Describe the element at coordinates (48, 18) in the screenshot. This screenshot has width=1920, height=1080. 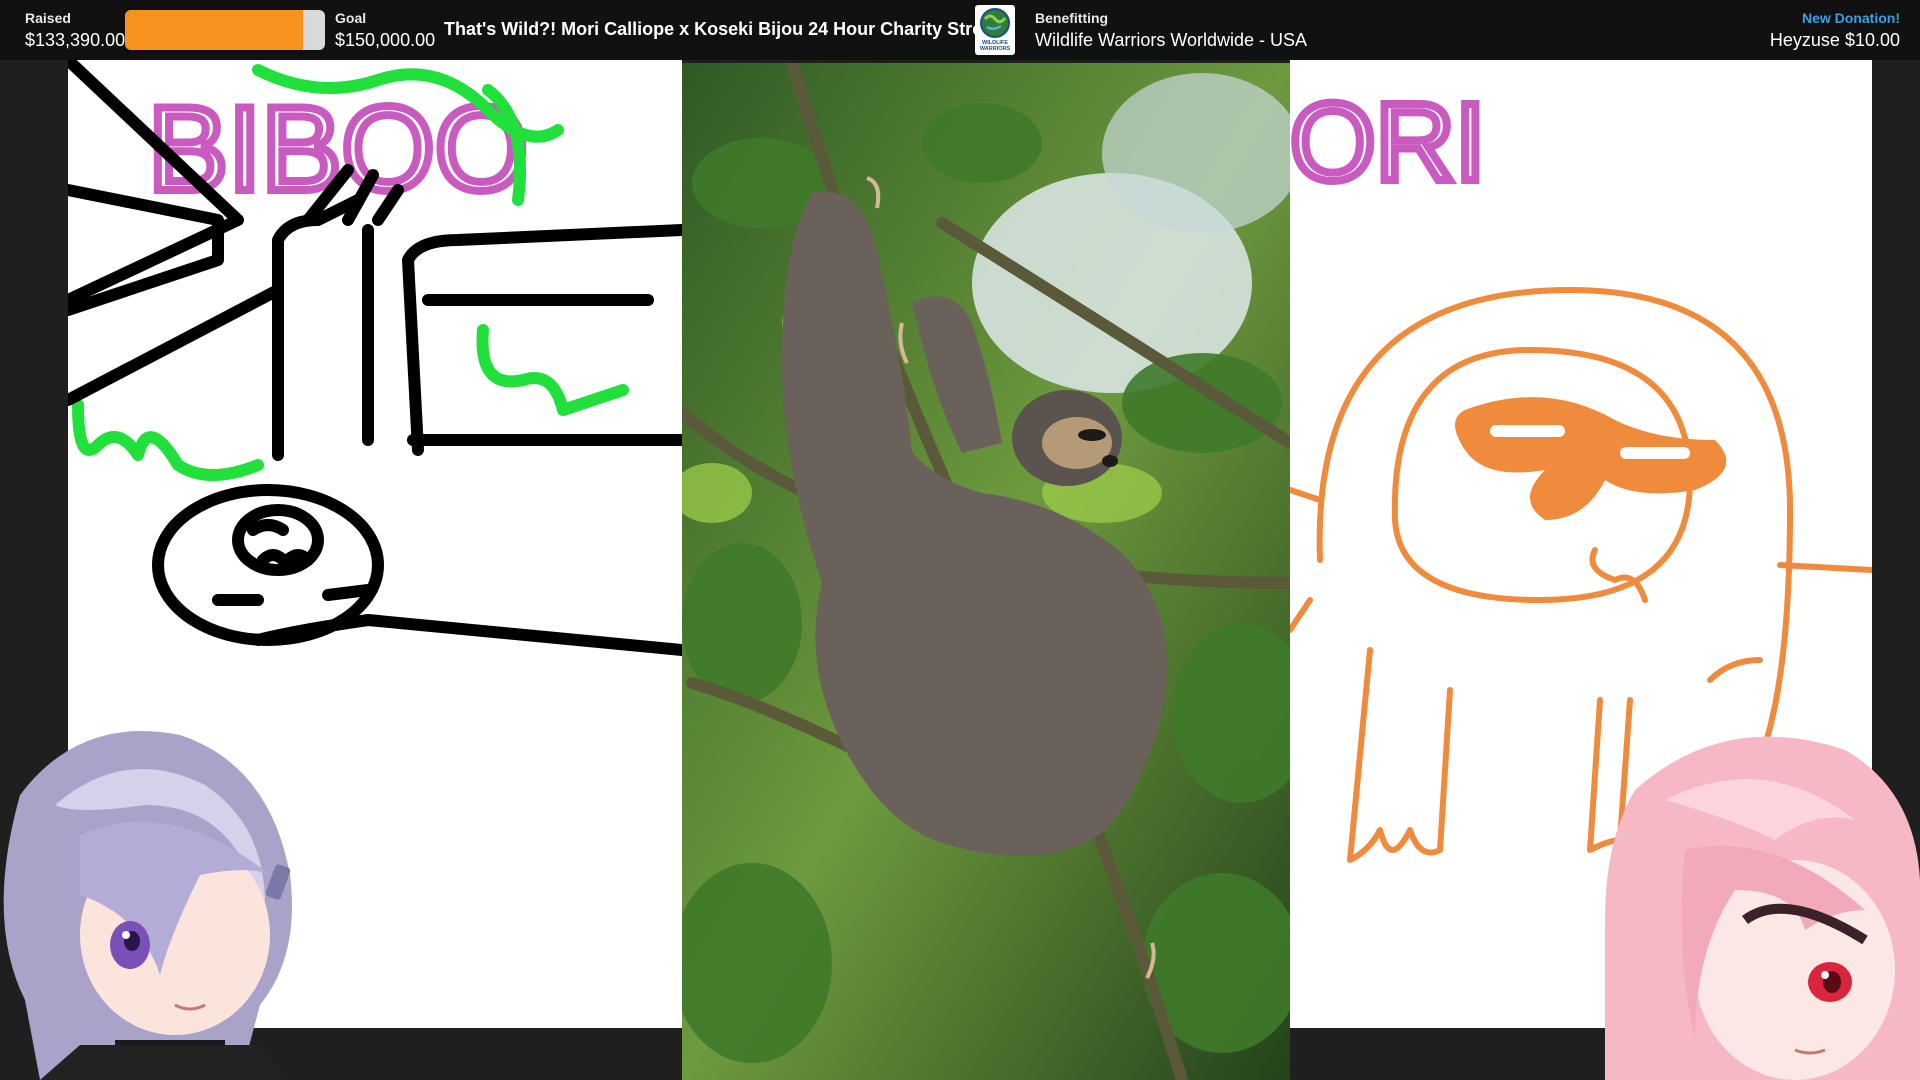
I see `raised-label: Raised` at that location.